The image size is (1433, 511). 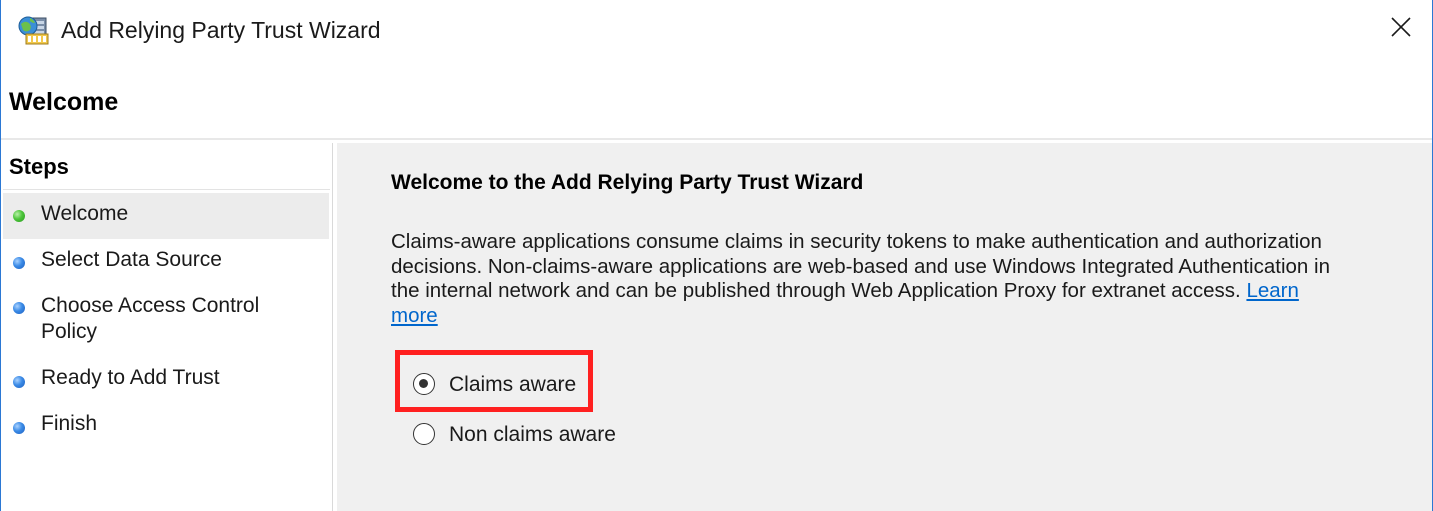 I want to click on steps-title: Steps, so click(x=39, y=166).